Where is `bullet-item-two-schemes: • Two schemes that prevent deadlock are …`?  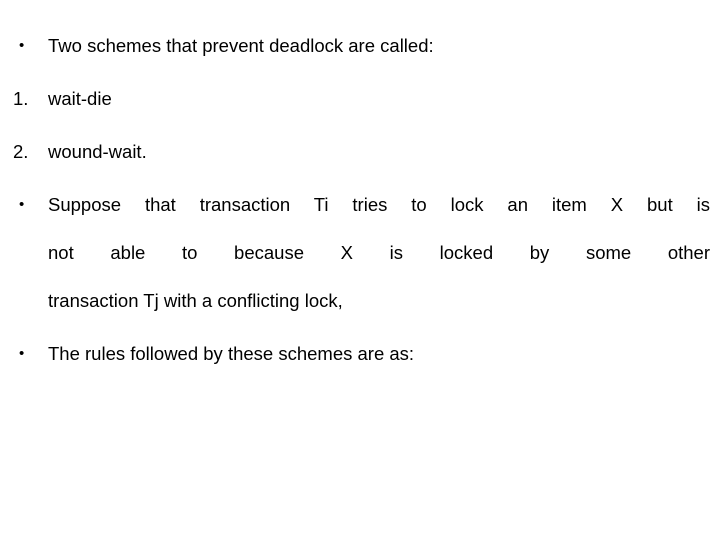
bullet-item-two-schemes: • Two schemes that prevent deadlock are … is located at coordinates (360, 46).